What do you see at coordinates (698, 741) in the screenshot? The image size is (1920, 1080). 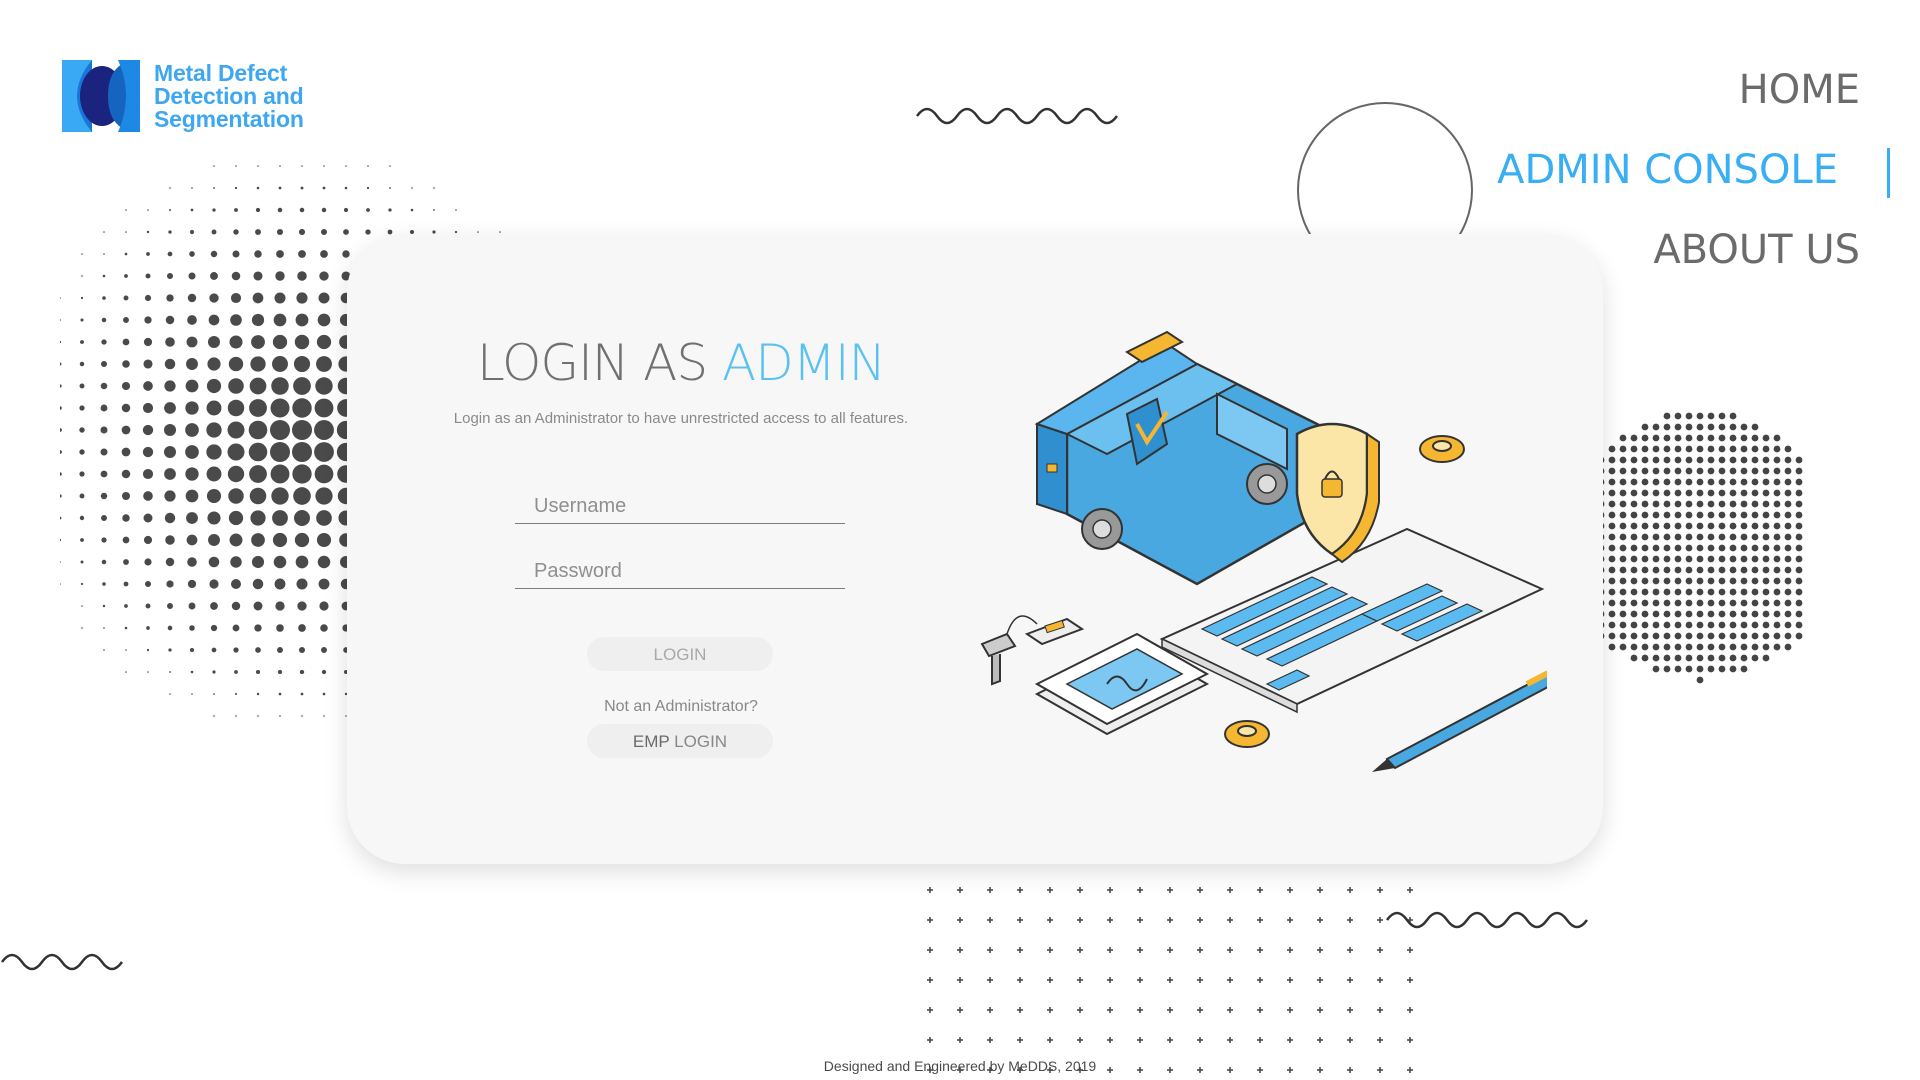 I see `emp-login-label: LOGIN` at bounding box center [698, 741].